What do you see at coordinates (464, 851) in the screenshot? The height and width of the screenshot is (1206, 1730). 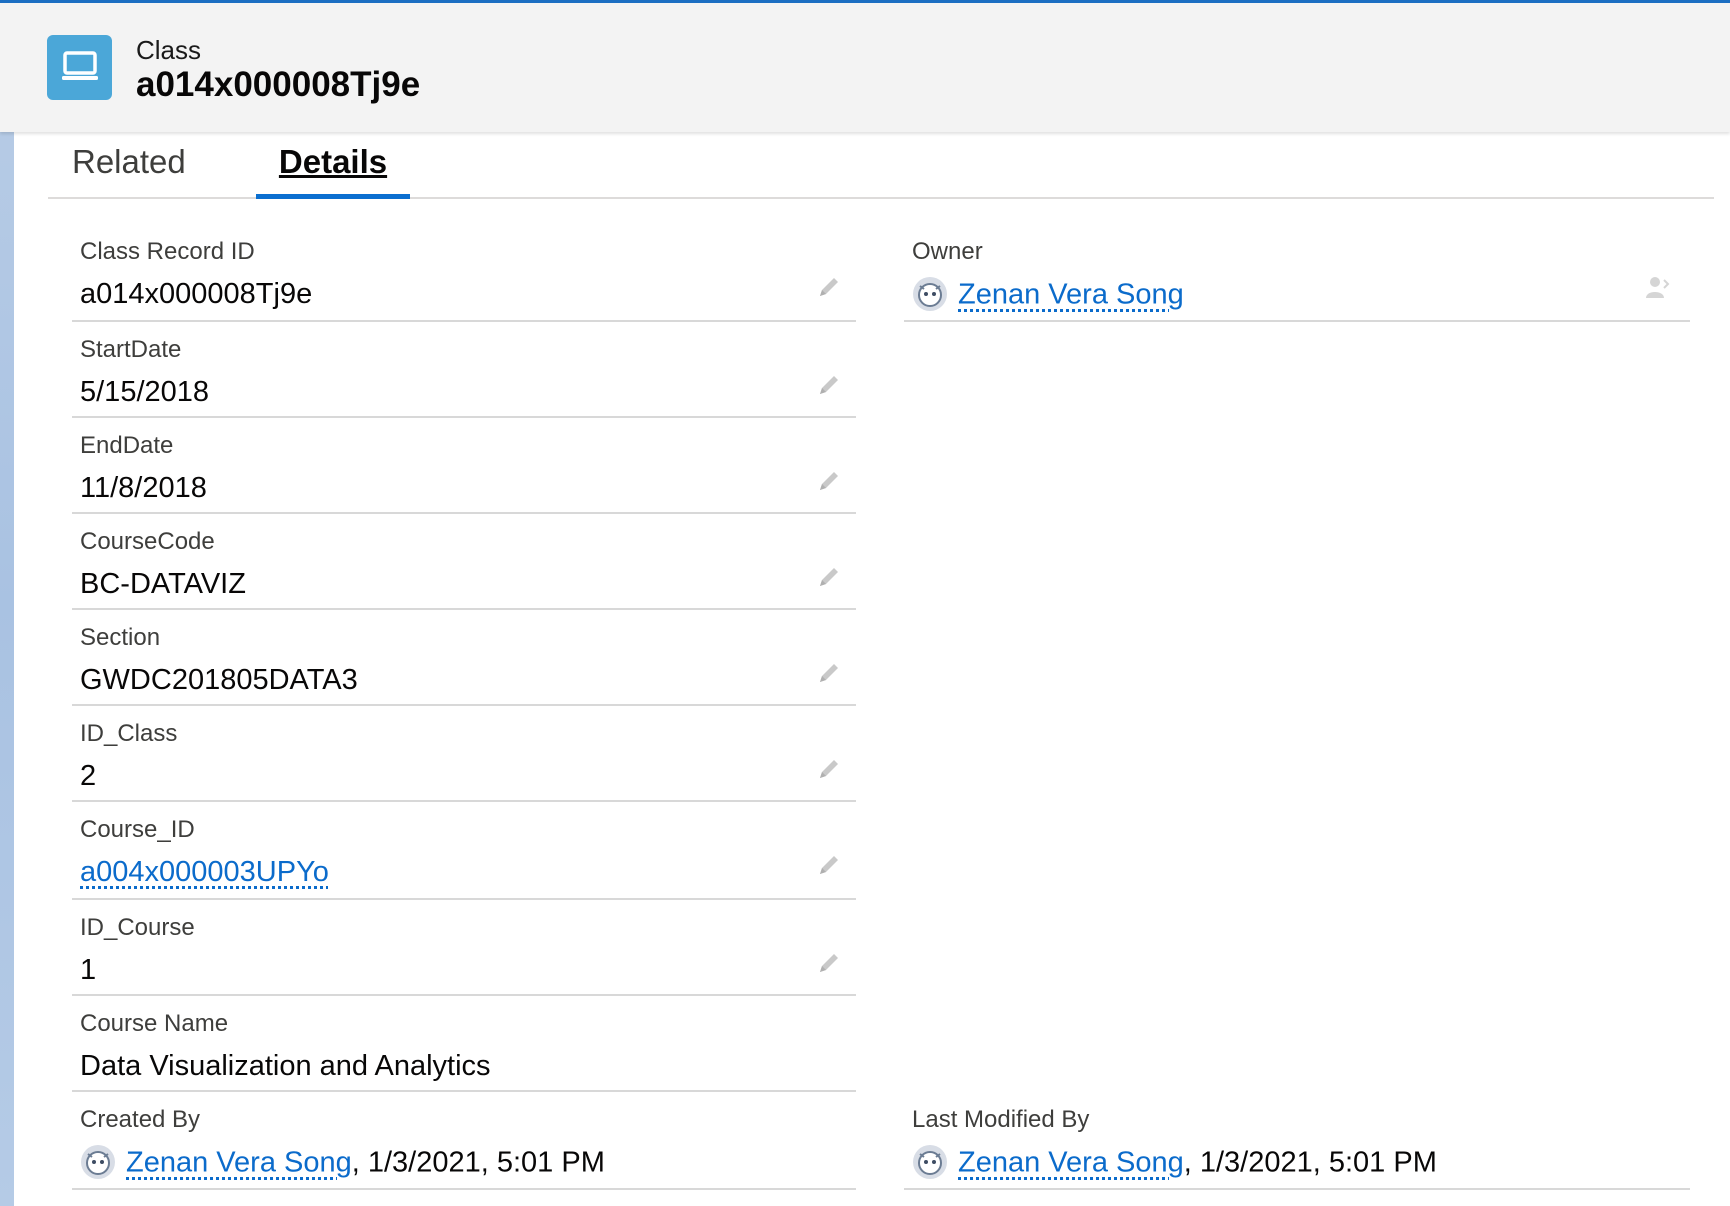 I see `field-course-id: Course_ID a004x000003UPYo` at bounding box center [464, 851].